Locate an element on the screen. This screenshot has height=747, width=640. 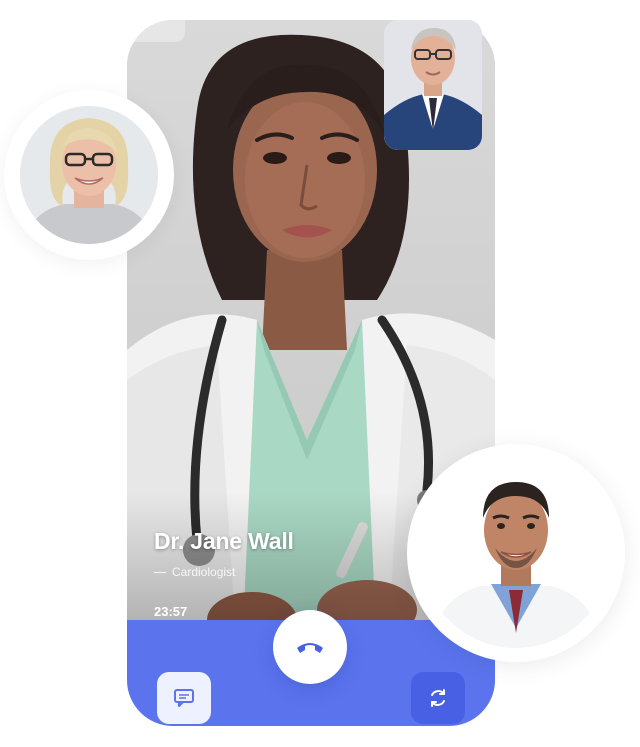
participant-avatar-right-photo is located at coordinates (516, 553).